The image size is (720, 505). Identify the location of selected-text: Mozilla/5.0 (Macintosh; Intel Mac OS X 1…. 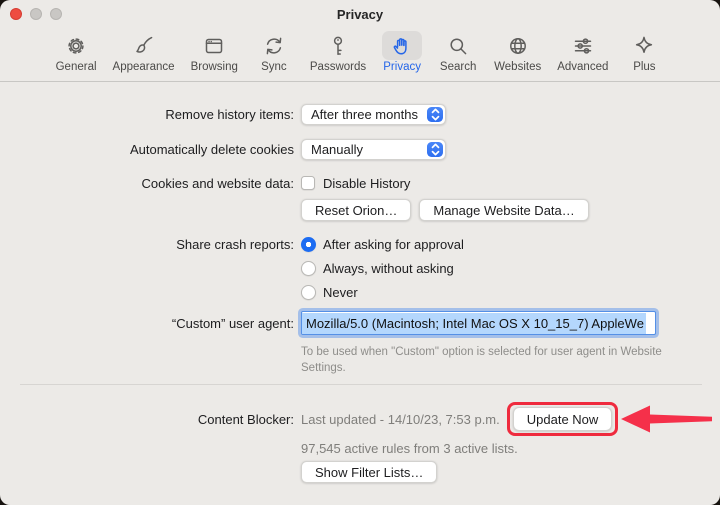
(474, 323).